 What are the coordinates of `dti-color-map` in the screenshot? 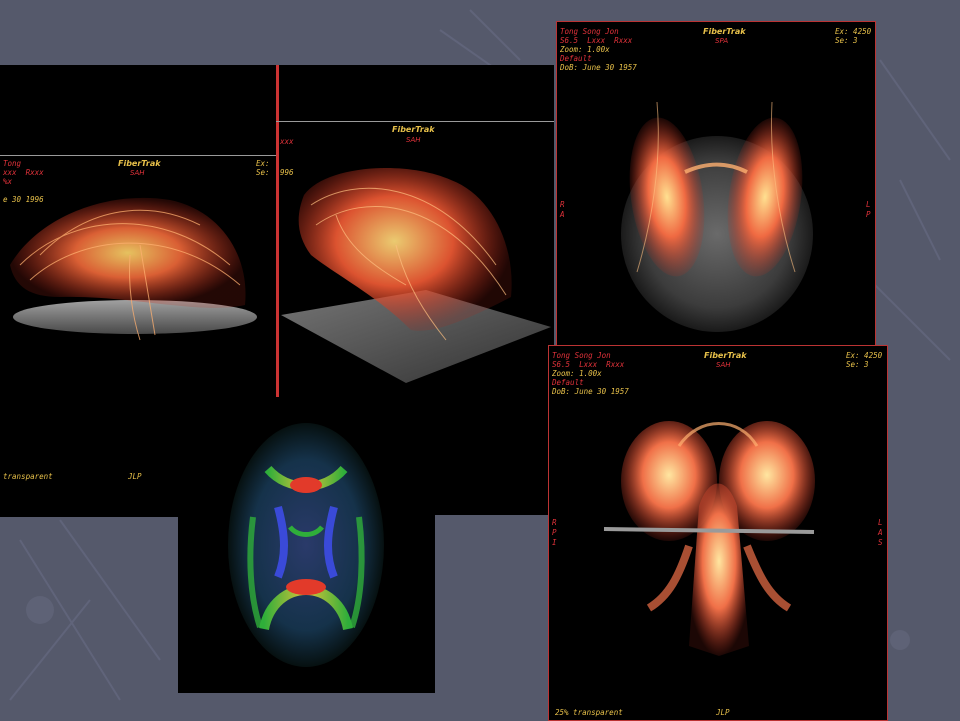 It's located at (306, 545).